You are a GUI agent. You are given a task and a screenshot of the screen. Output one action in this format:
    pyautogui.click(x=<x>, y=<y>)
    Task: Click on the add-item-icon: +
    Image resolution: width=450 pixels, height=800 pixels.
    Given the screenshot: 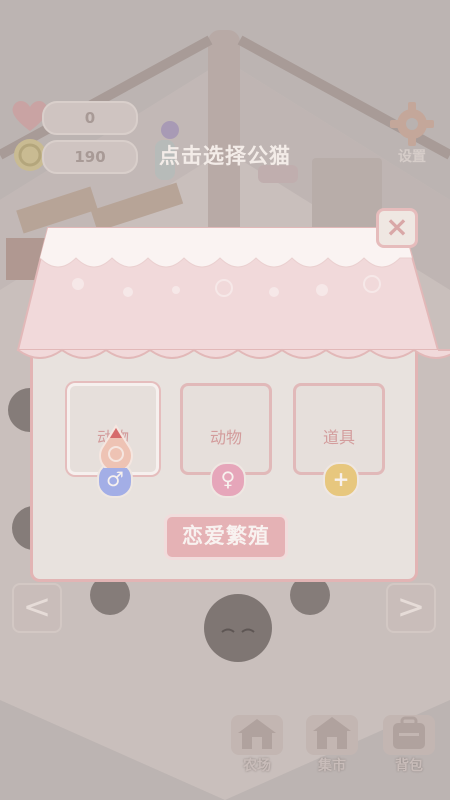 What is the action you would take?
    pyautogui.click(x=341, y=480)
    